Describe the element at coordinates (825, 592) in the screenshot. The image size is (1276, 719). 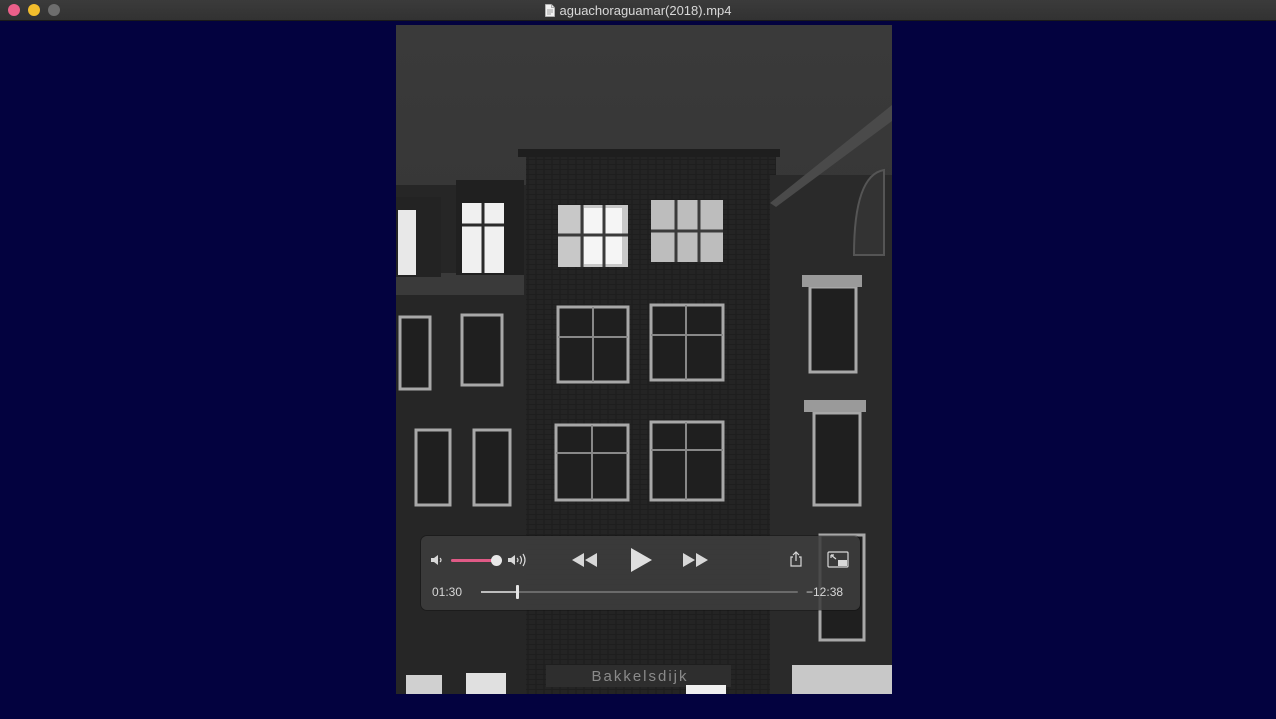
I see `remaining-time: −12:38` at that location.